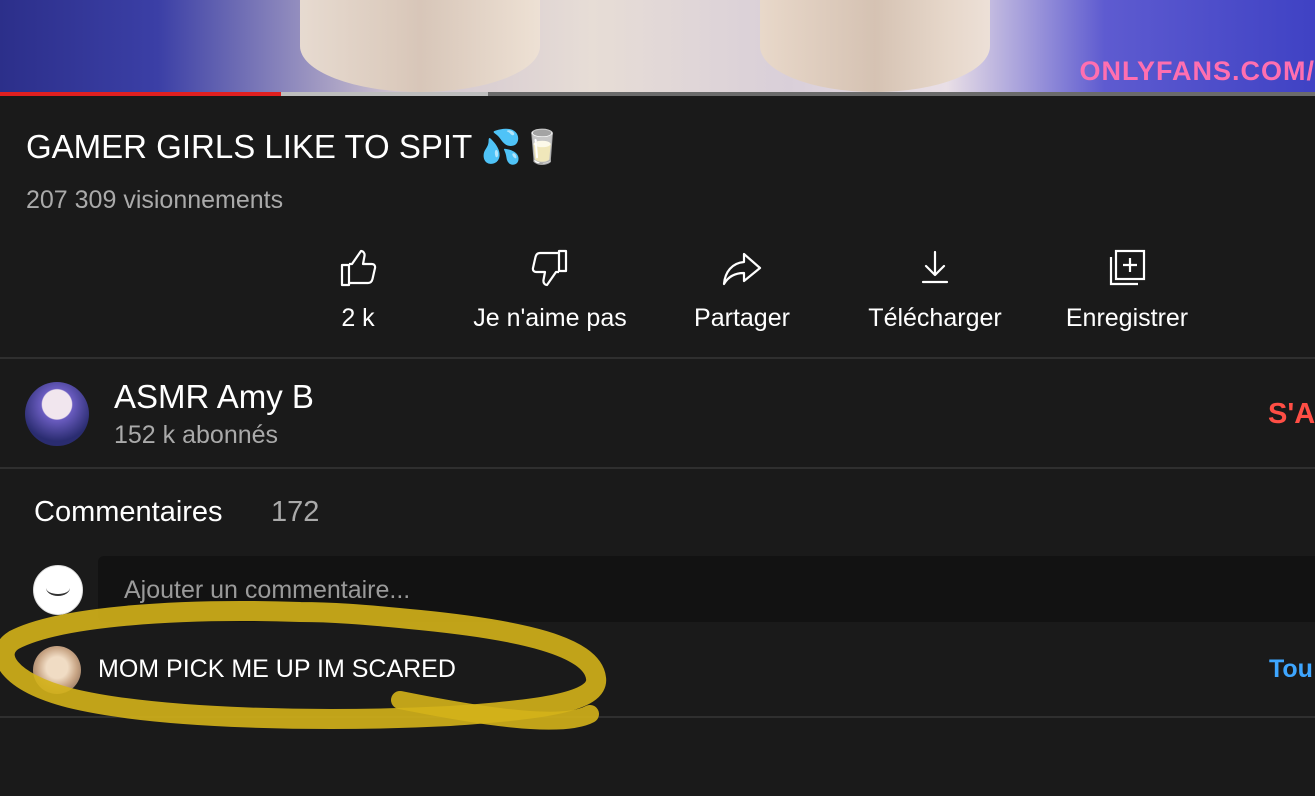 The height and width of the screenshot is (796, 1315). What do you see at coordinates (196, 435) in the screenshot?
I see `subscriber-count: 152 k abonnés` at bounding box center [196, 435].